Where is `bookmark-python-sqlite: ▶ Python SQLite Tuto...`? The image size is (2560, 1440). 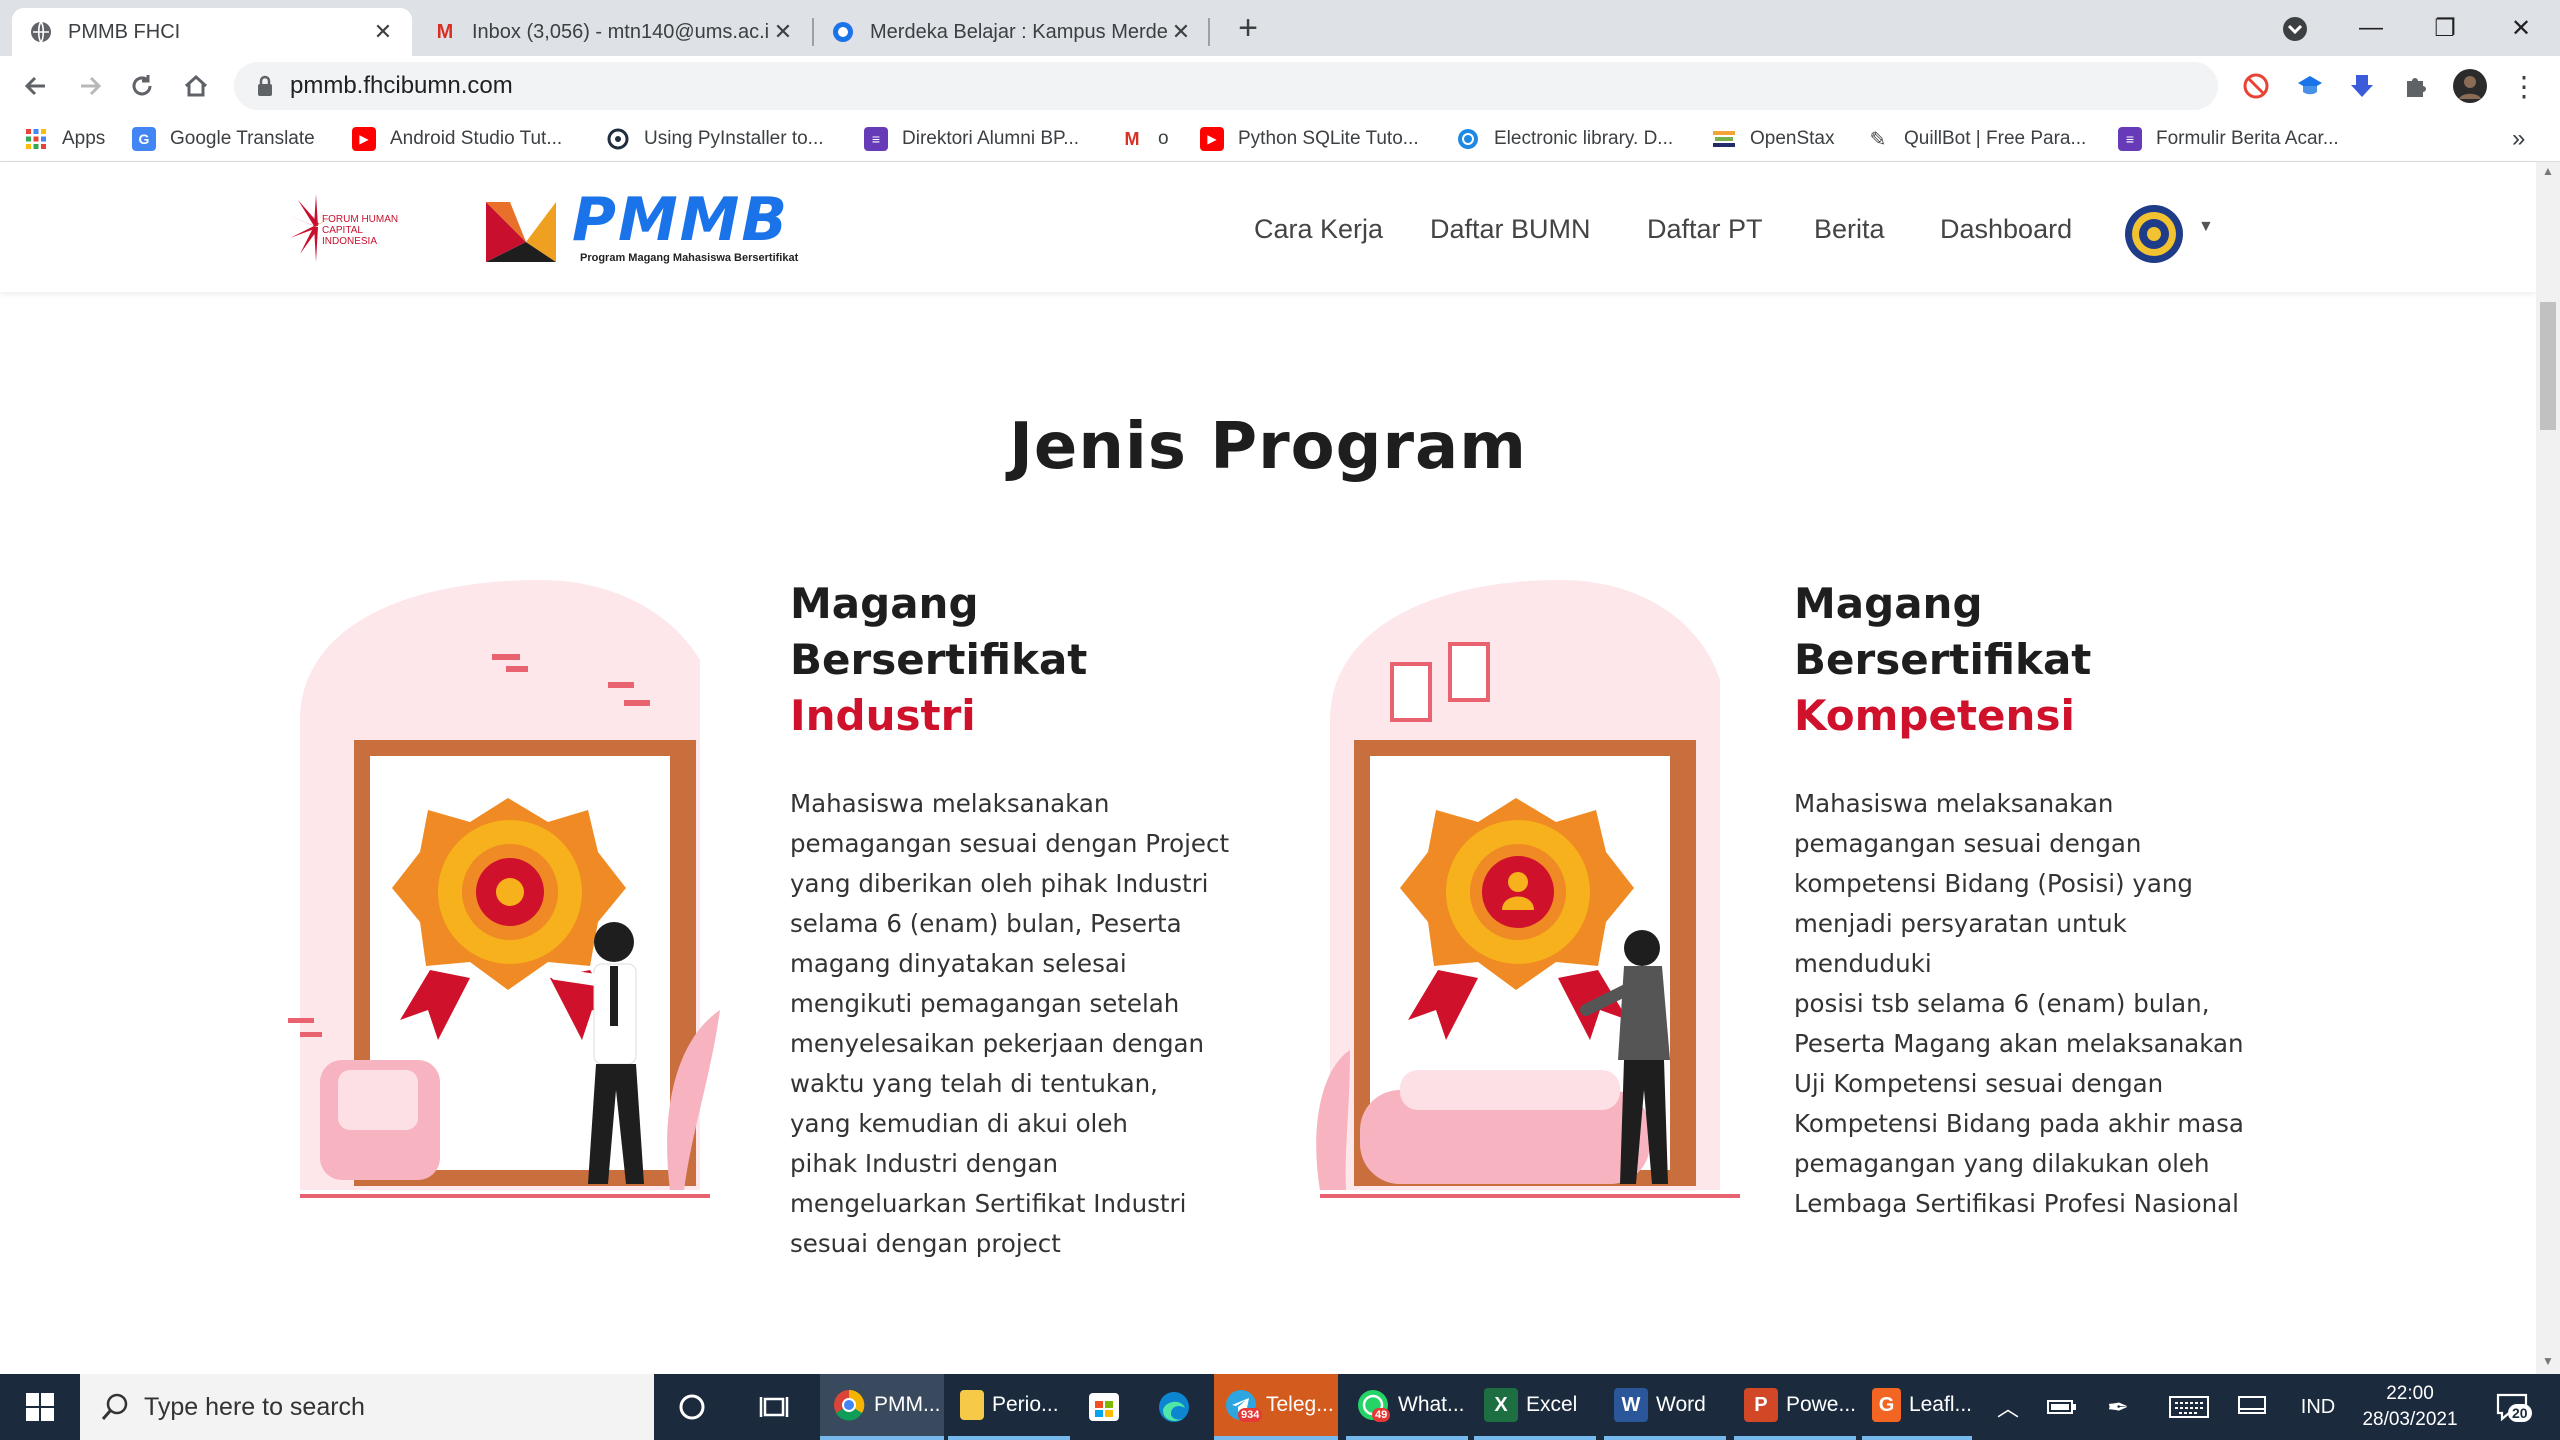 bookmark-python-sqlite: ▶ Python SQLite Tuto... is located at coordinates (1309, 139).